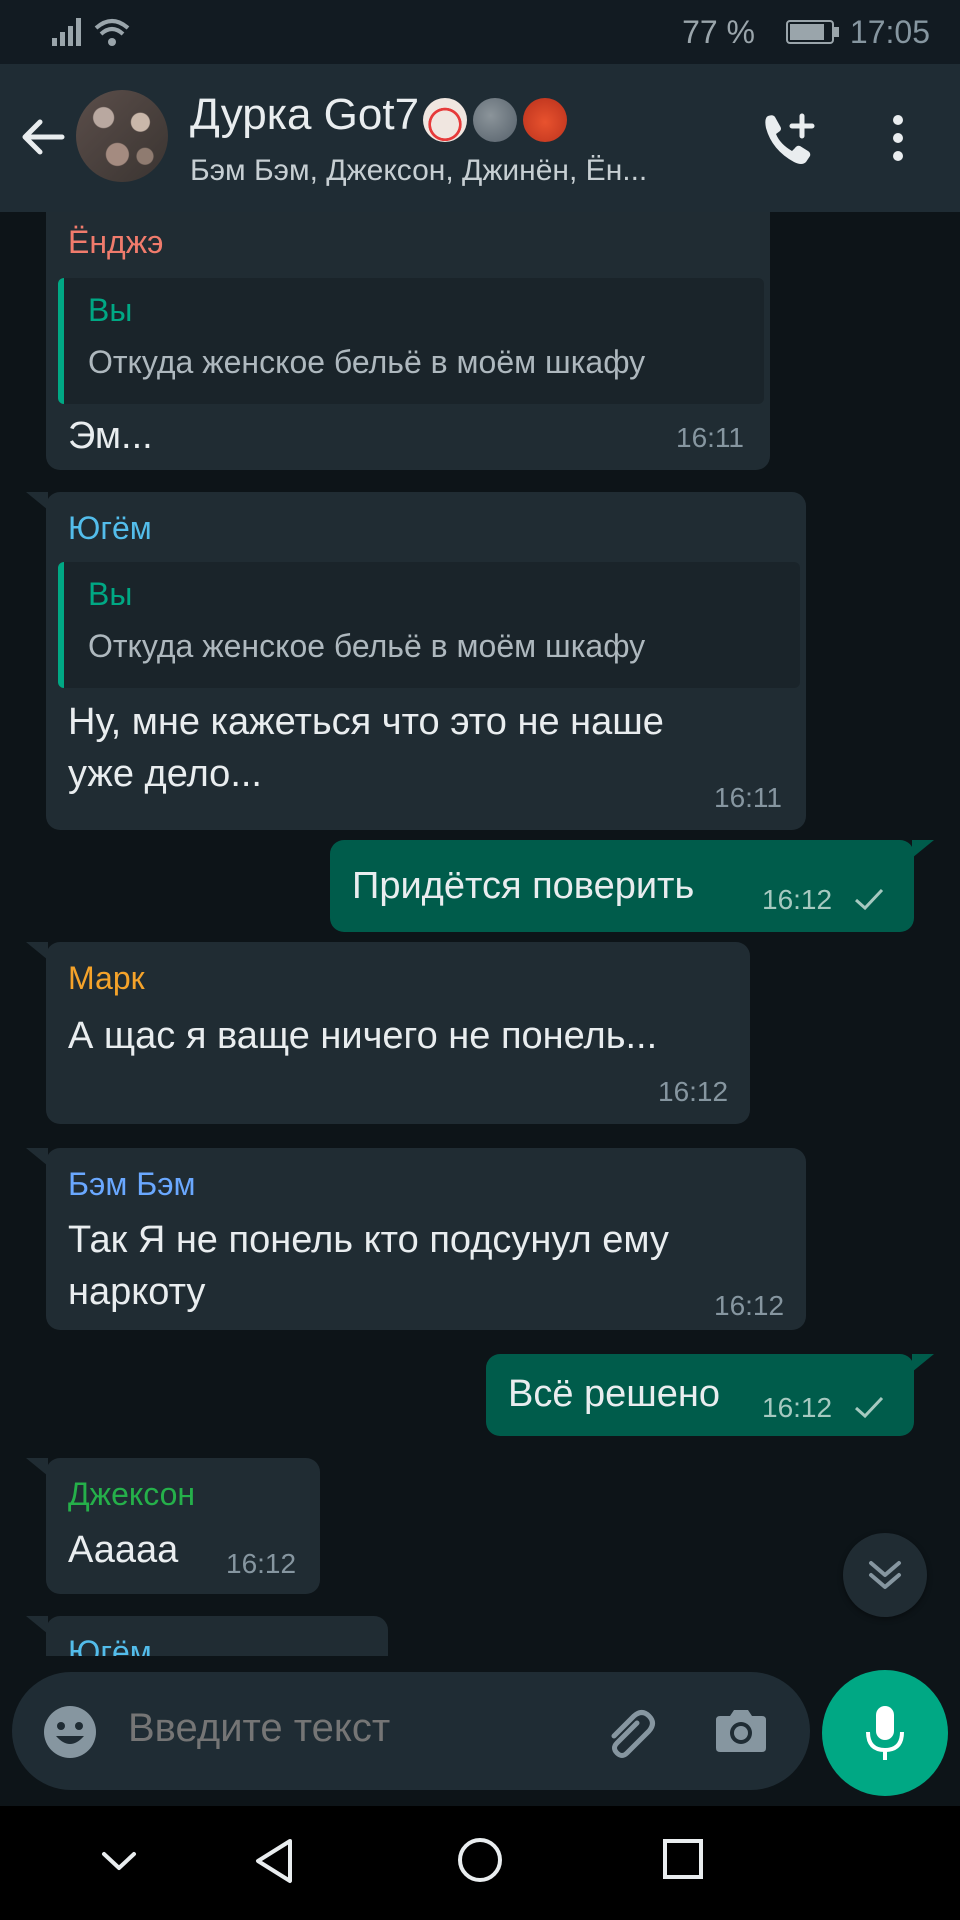 The image size is (960, 1920). I want to click on outgoing-message: Всё решено 16:12, so click(700, 1395).